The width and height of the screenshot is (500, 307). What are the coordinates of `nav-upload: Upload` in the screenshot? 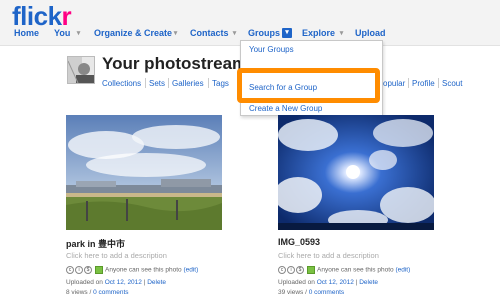 It's located at (370, 33).